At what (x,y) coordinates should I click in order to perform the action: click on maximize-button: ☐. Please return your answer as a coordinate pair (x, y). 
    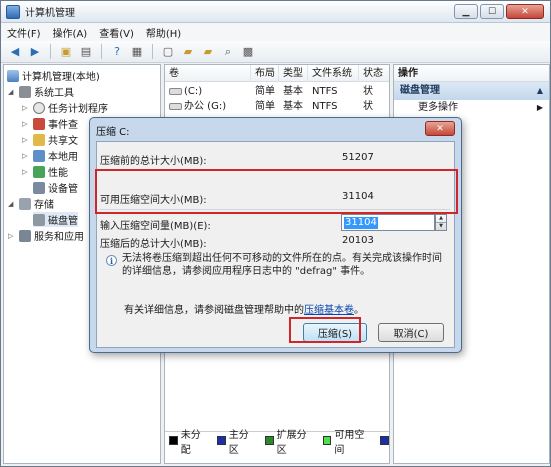
    Looking at the image, I should click on (492, 11).